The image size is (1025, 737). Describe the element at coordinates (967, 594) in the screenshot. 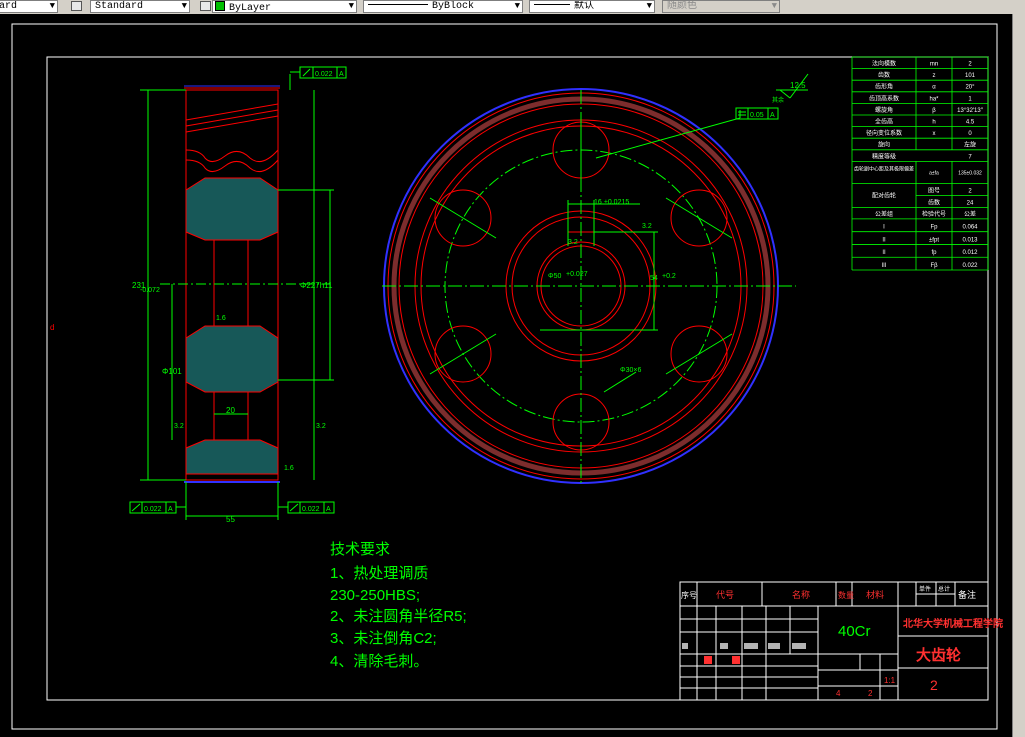

I see `svg-text: 备注` at that location.